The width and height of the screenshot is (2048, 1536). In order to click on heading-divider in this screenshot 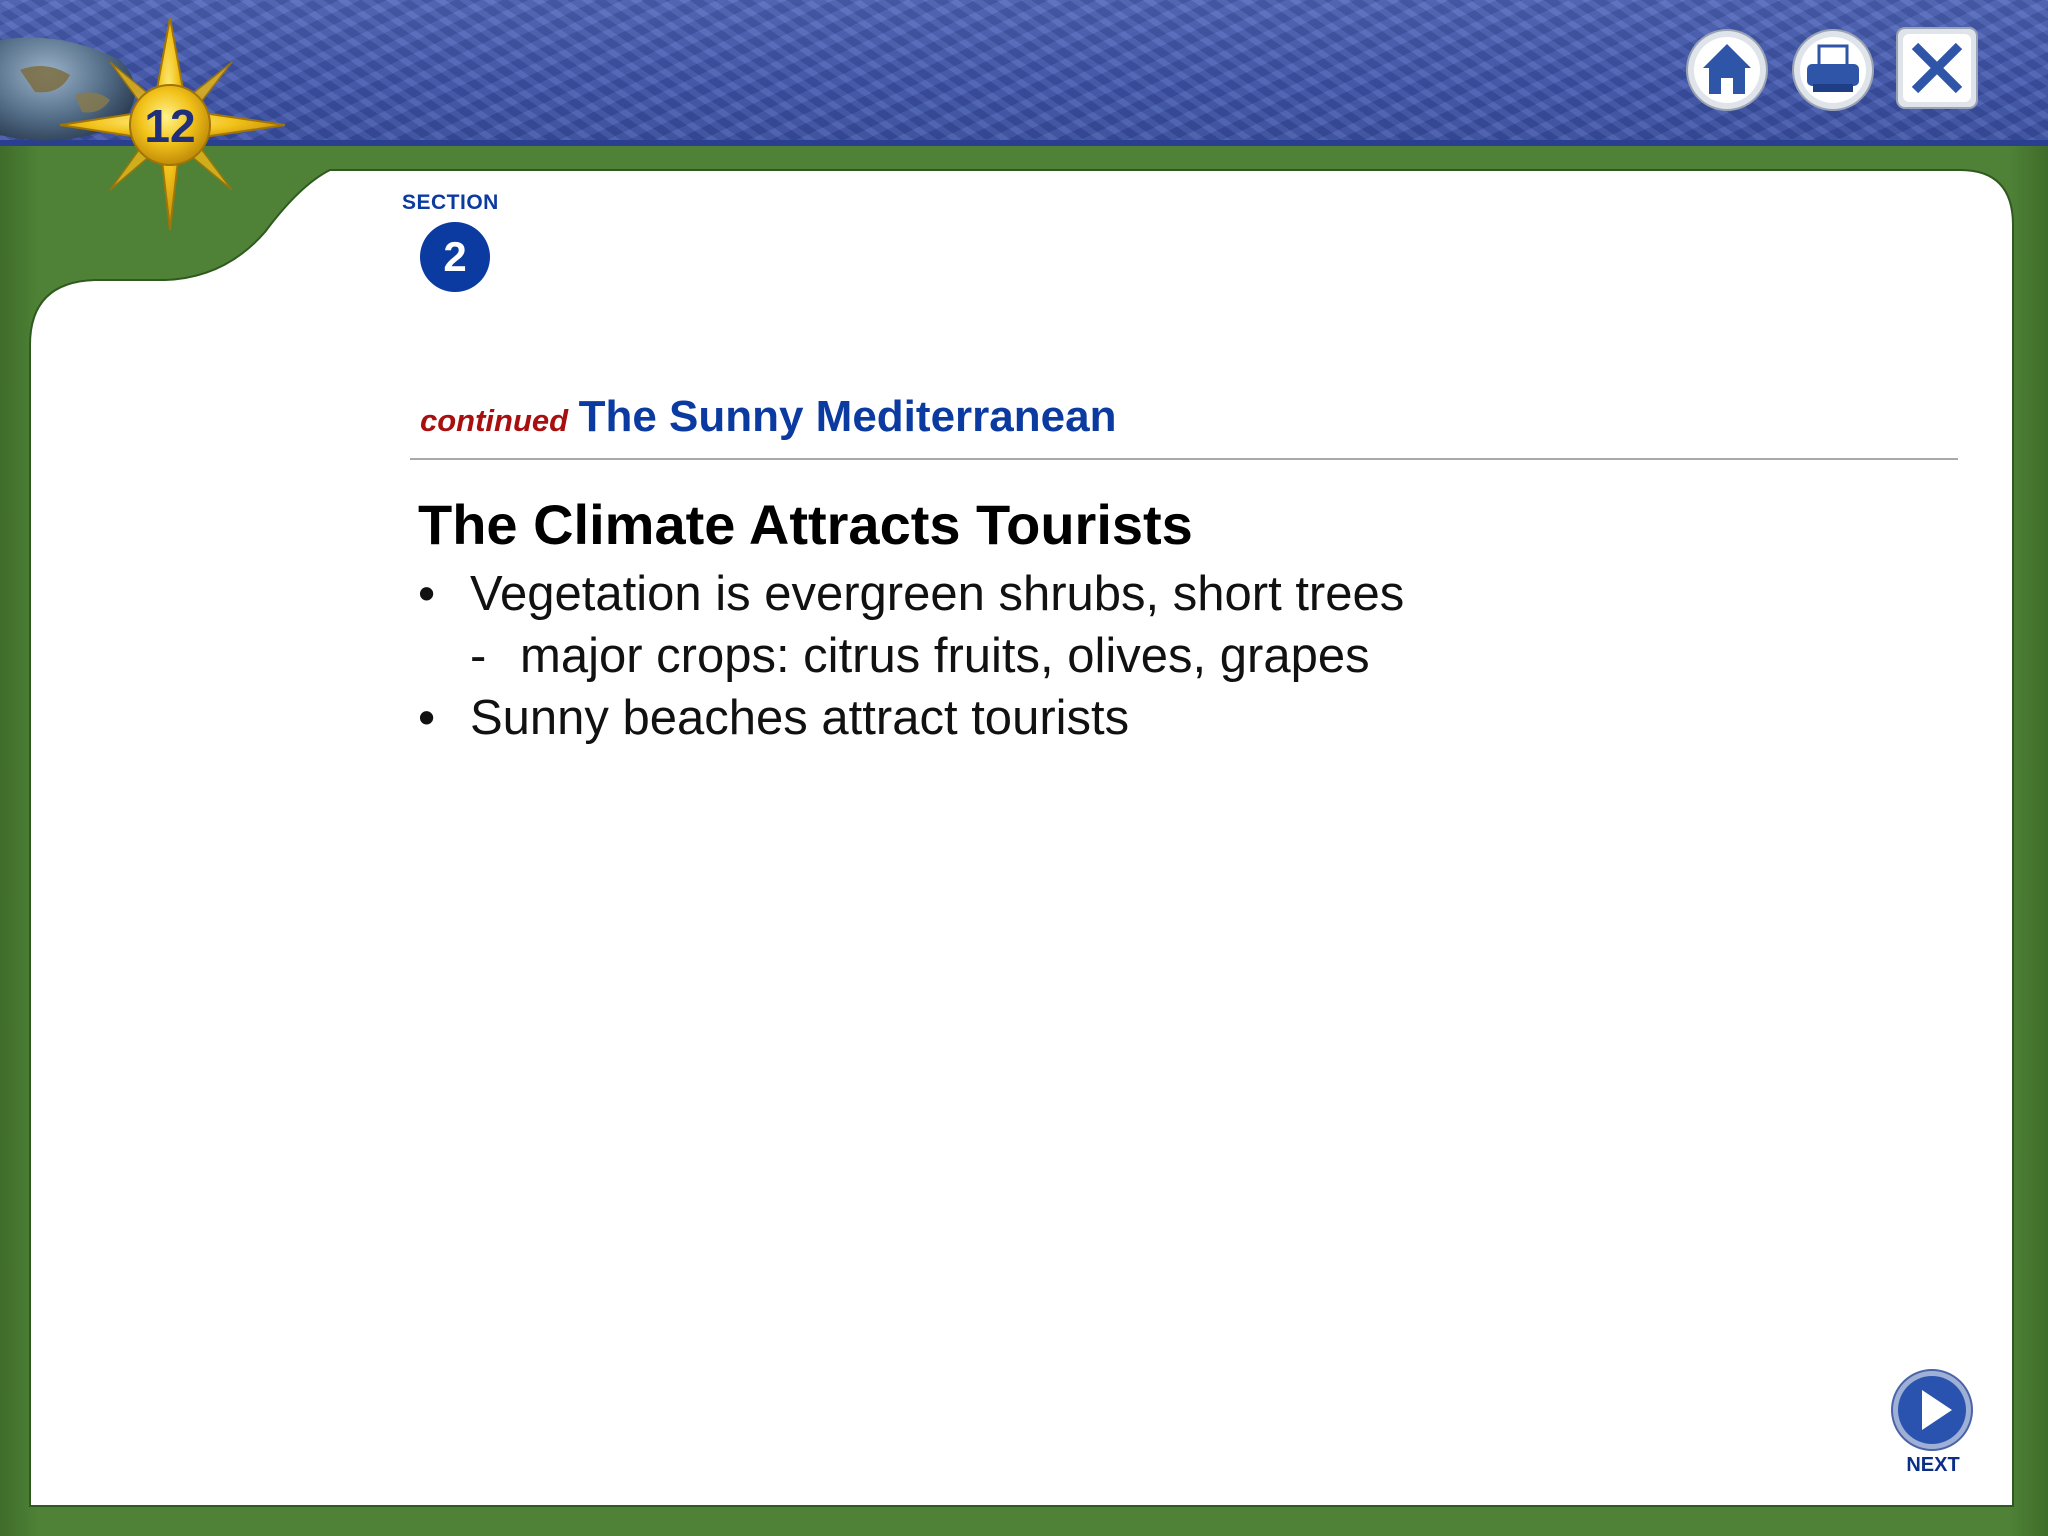, I will do `click(1184, 459)`.